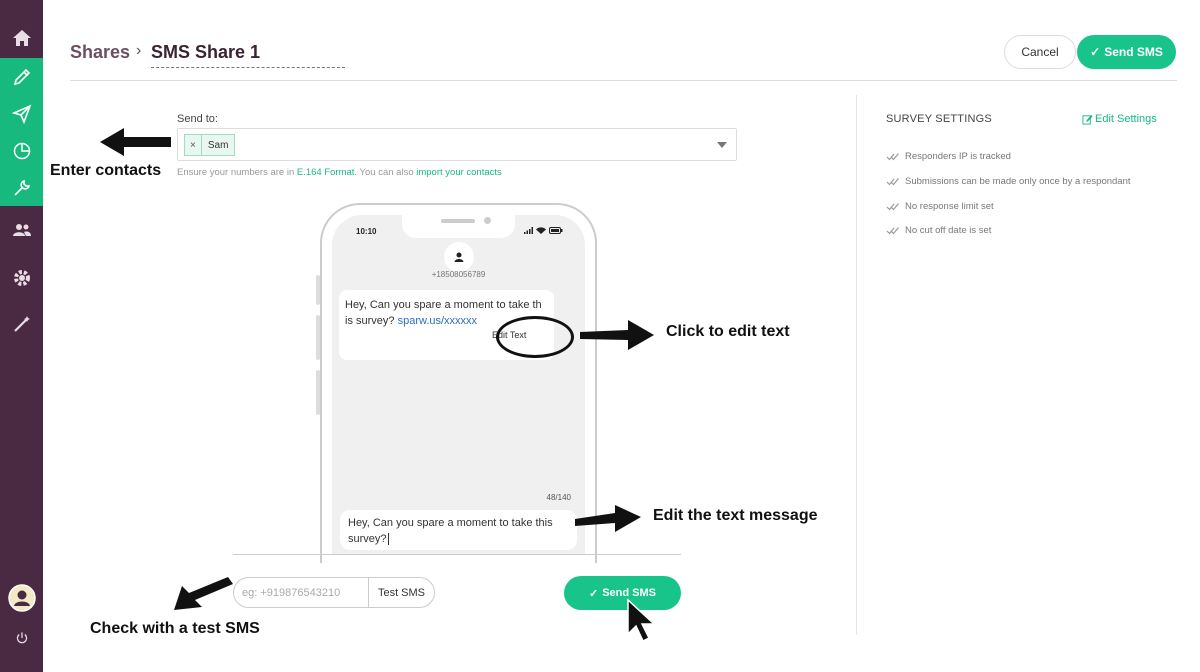  I want to click on setting-item-text: Responders IP is tracked, so click(958, 156).